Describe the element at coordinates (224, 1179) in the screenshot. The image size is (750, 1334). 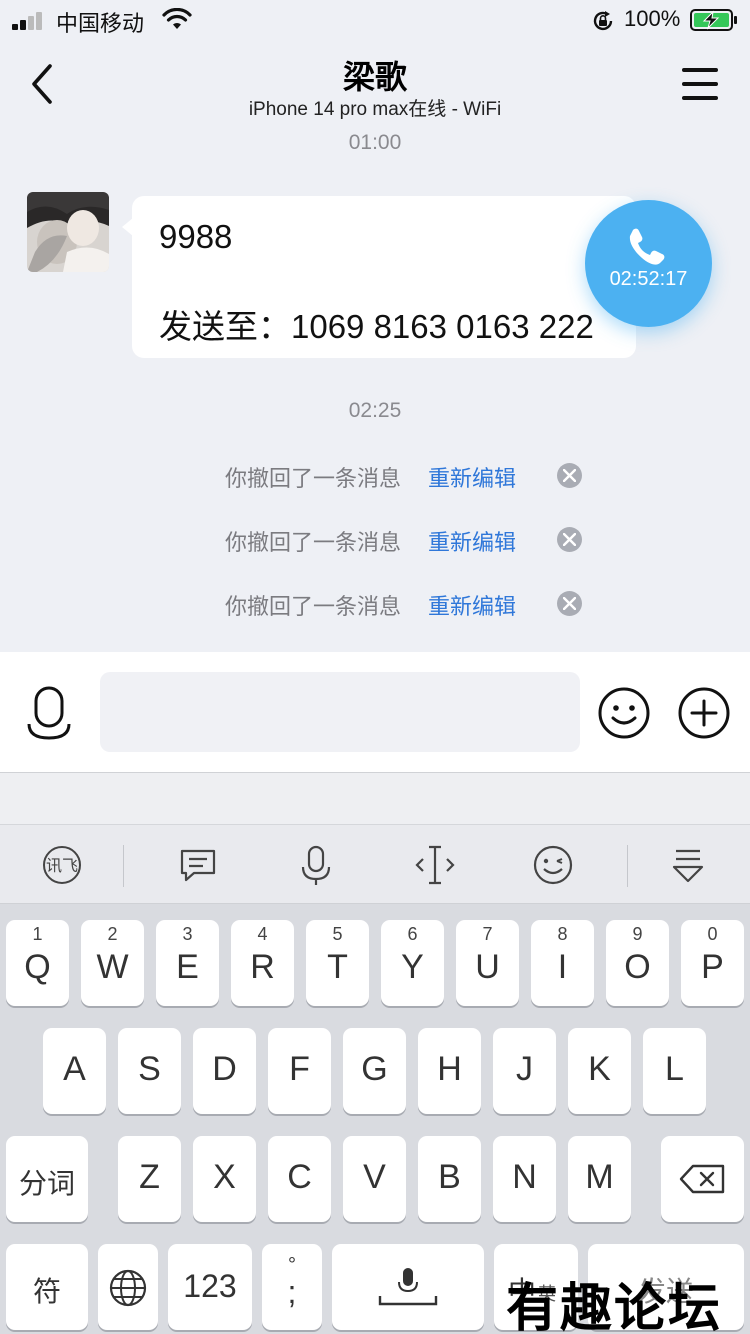
I see `key-x: X` at that location.